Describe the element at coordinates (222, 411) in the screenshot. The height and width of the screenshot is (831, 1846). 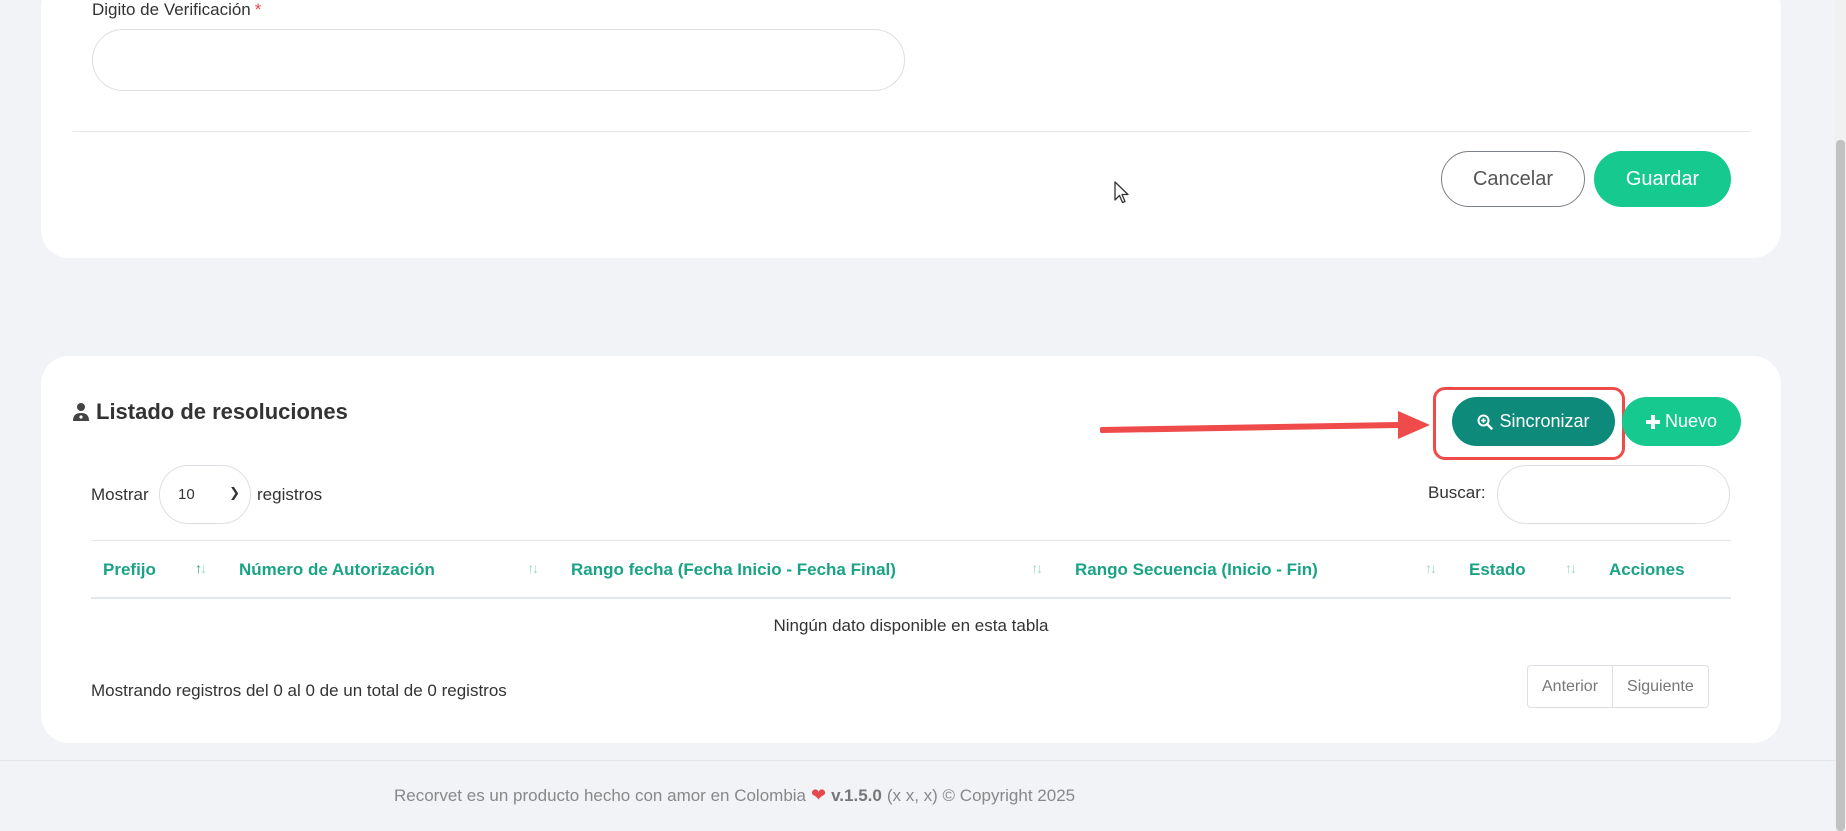
I see `list-title-text: Listado de resoluciones` at that location.